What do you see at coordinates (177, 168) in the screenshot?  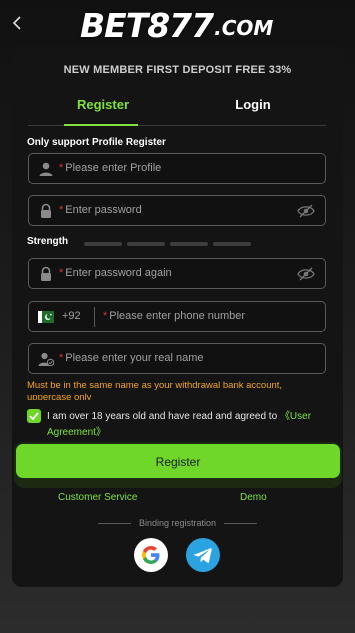 I see `profile-input: * Please enter Profile` at bounding box center [177, 168].